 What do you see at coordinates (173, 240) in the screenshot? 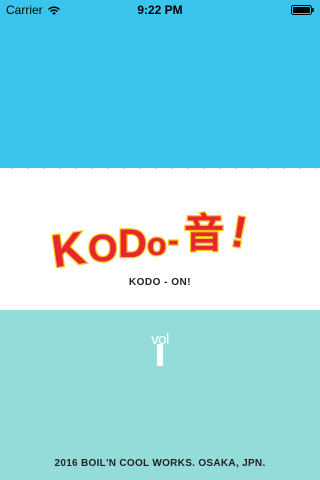
I see `logo-dash: -` at bounding box center [173, 240].